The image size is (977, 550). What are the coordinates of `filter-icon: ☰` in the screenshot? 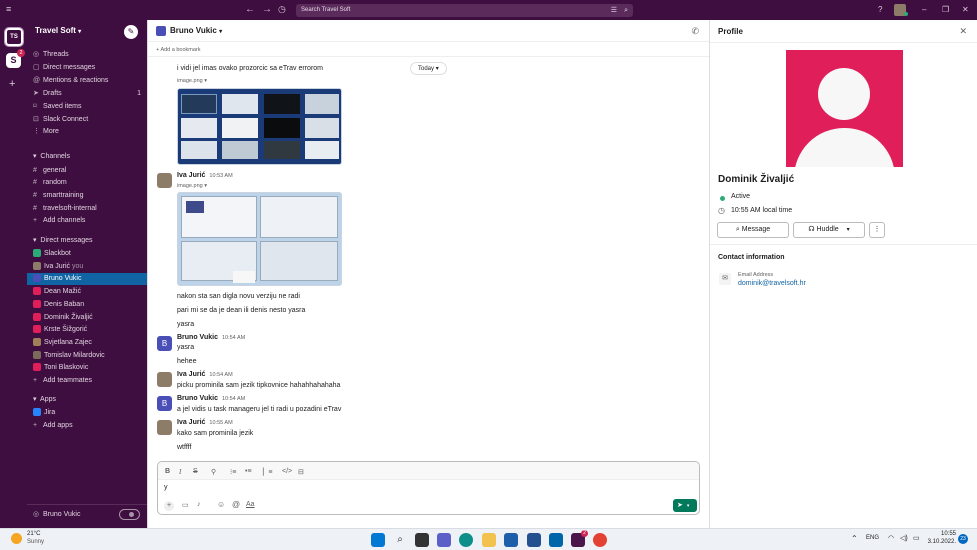 It's located at (614, 10).